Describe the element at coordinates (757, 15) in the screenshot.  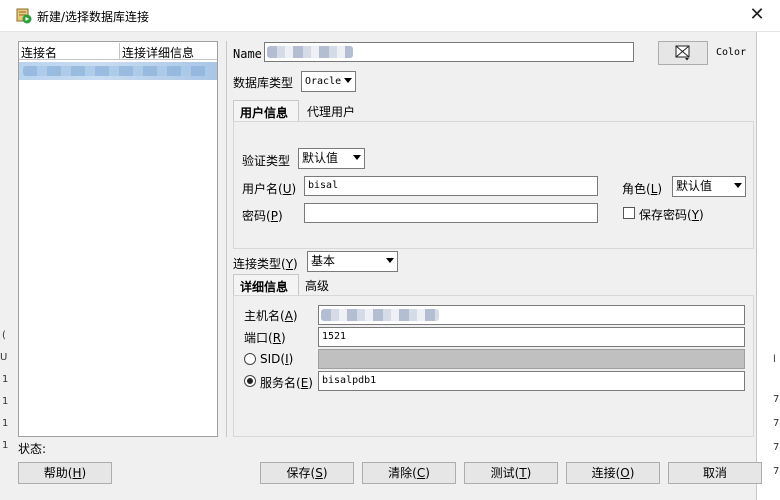
I see `close-icon: ✕` at that location.